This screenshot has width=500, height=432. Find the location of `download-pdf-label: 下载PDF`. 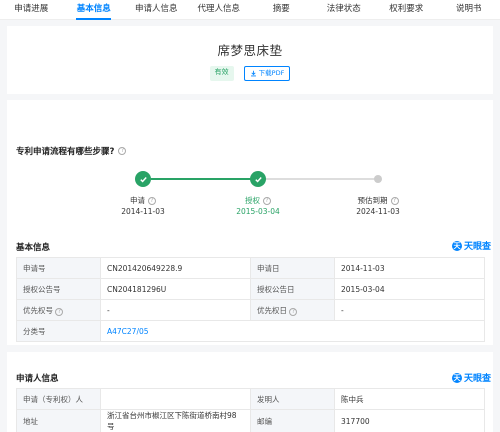

download-pdf-label: 下载PDF is located at coordinates (271, 73).